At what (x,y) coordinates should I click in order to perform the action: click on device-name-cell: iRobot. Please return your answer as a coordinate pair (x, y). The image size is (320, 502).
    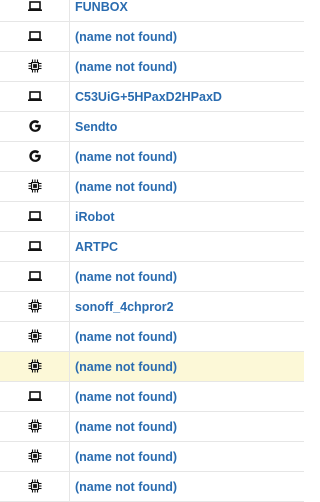
    Looking at the image, I should click on (186, 216).